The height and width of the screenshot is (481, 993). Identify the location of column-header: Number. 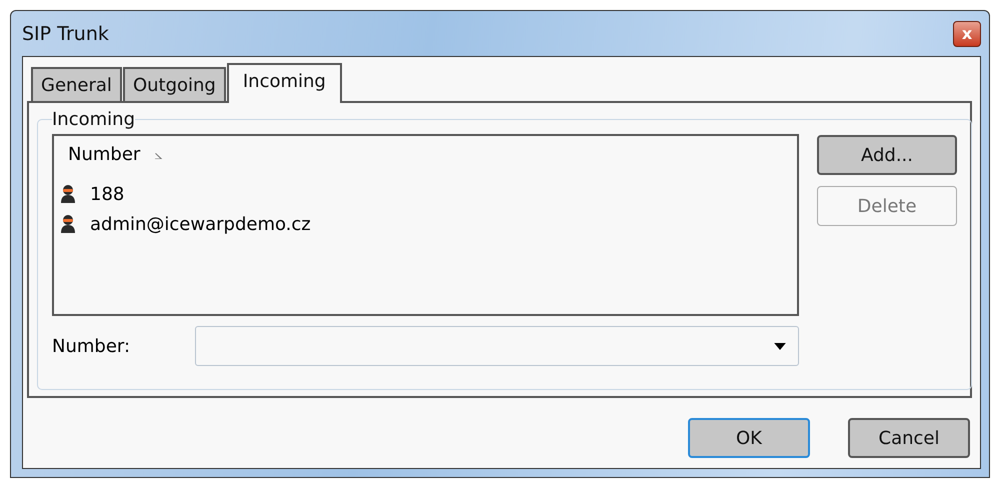
(104, 154).